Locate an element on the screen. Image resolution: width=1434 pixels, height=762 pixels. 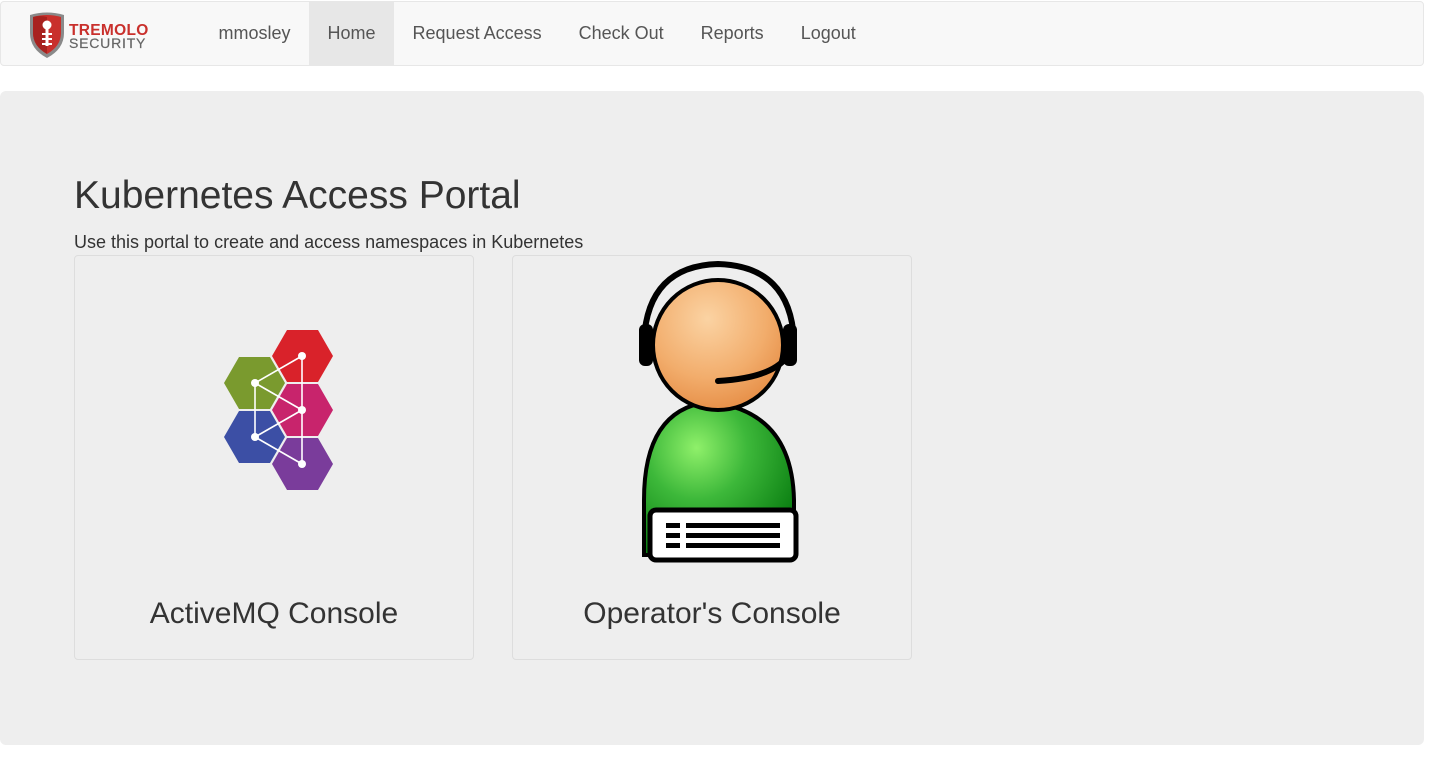
nav-item-home: Home is located at coordinates (352, 33).